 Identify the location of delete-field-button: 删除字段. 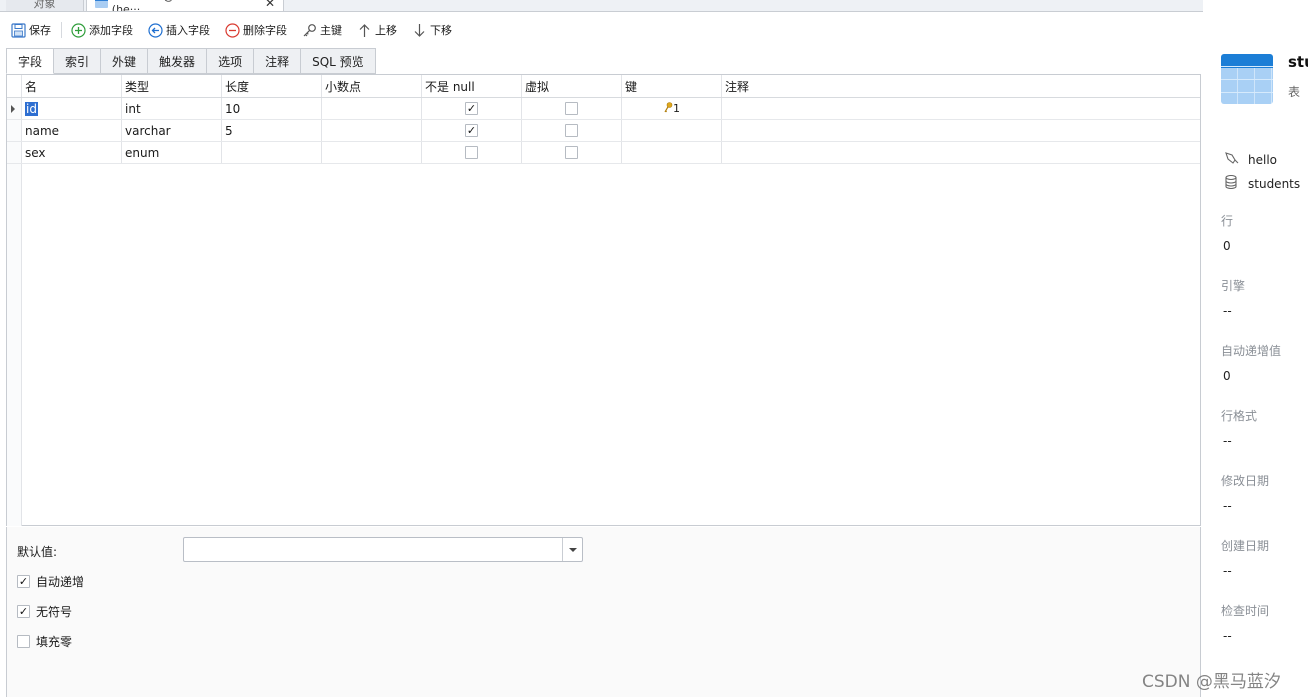
(255, 30).